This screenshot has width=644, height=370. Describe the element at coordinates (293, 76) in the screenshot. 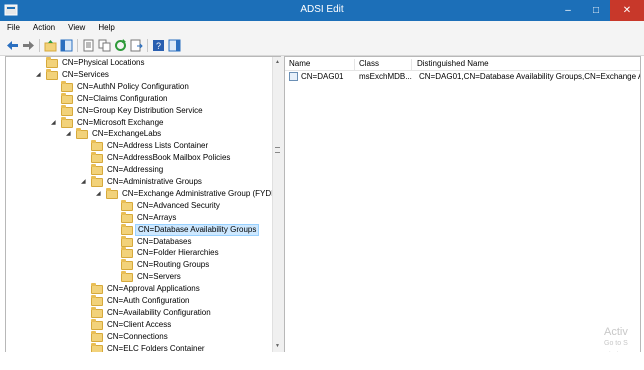

I see `directory-object-icon` at that location.